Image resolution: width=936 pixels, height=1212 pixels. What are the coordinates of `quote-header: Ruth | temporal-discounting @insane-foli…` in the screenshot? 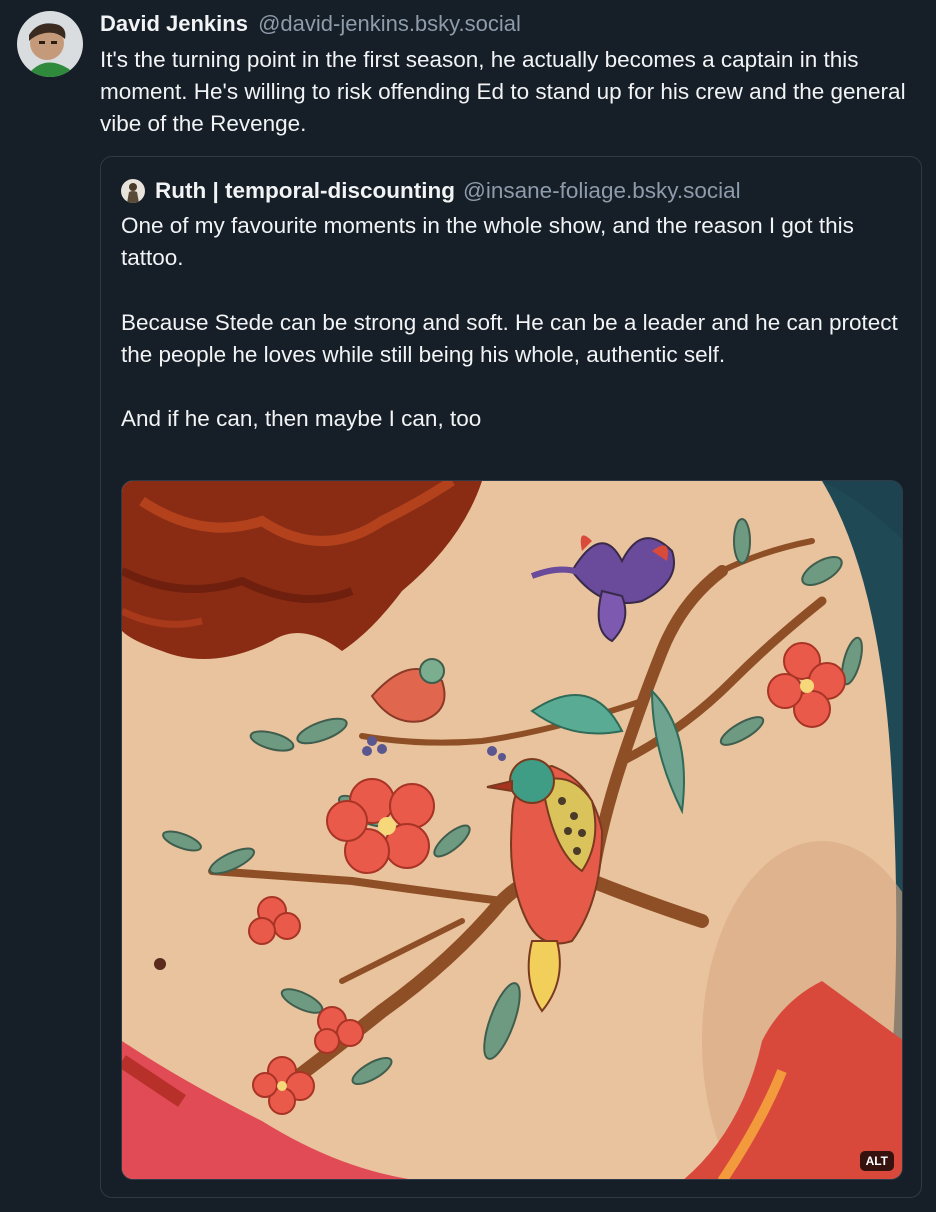 It's located at (516, 191).